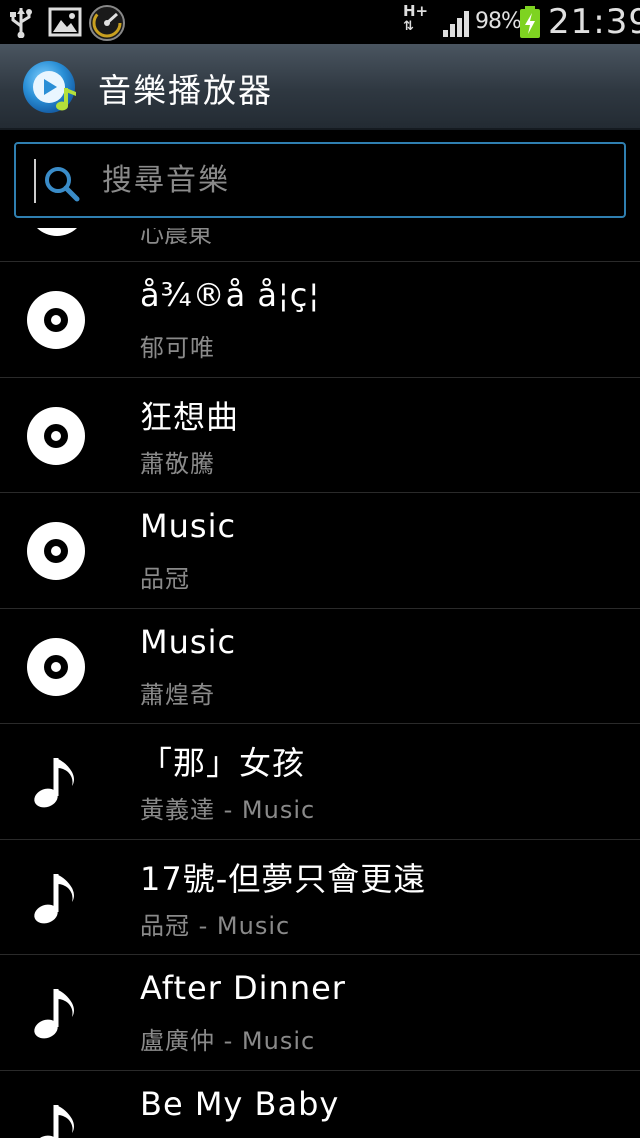 The image size is (640, 1138). Describe the element at coordinates (51, 87) in the screenshot. I see `music-player-app-icon` at that location.